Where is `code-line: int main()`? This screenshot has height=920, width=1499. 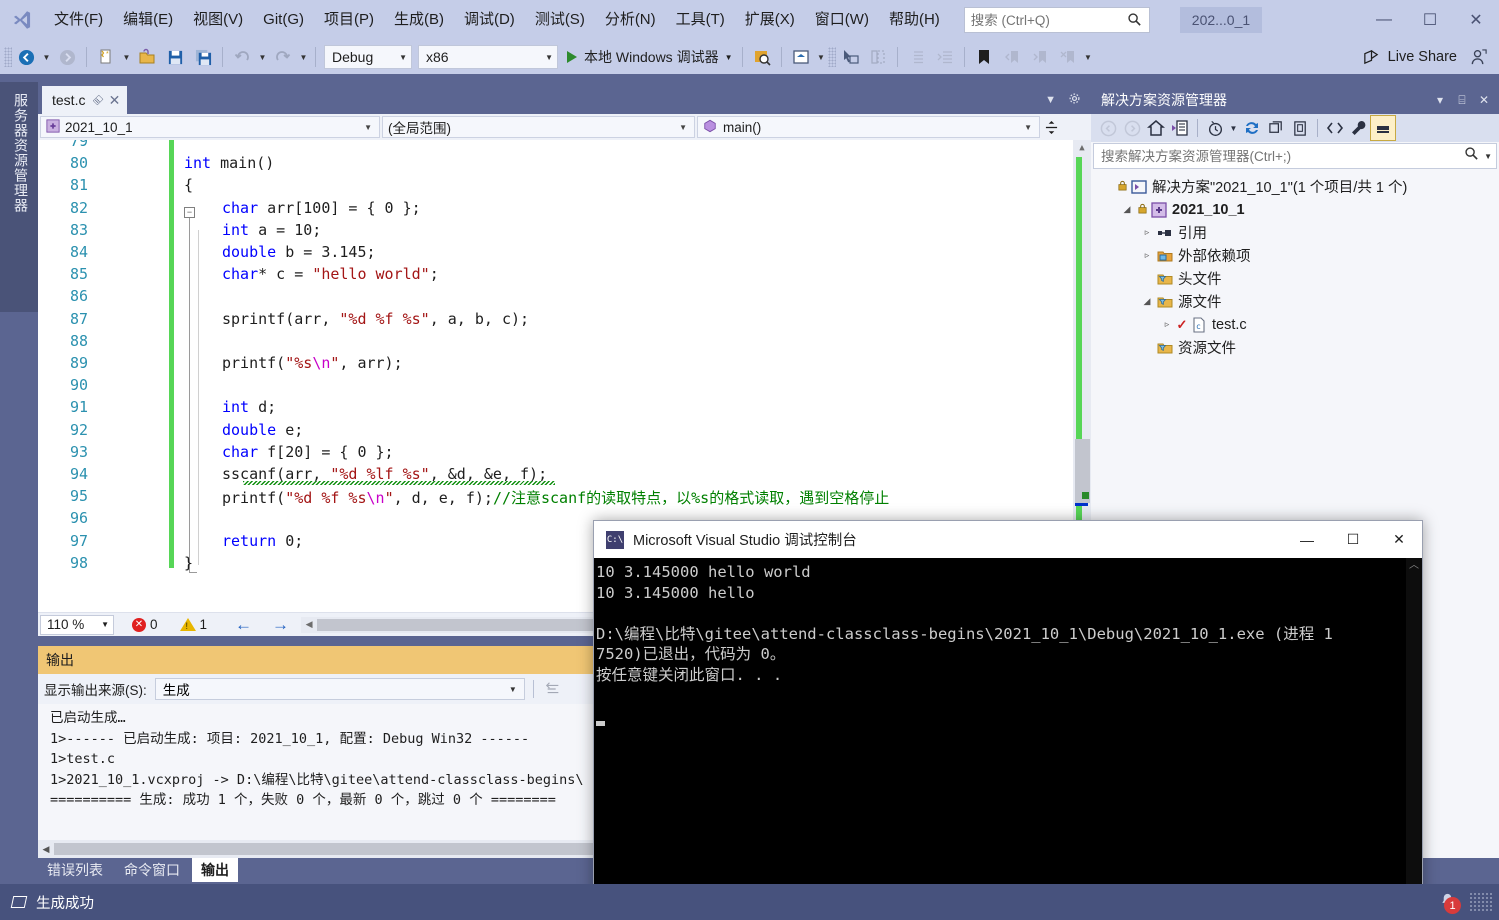
code-line: int main() is located at coordinates (229, 163).